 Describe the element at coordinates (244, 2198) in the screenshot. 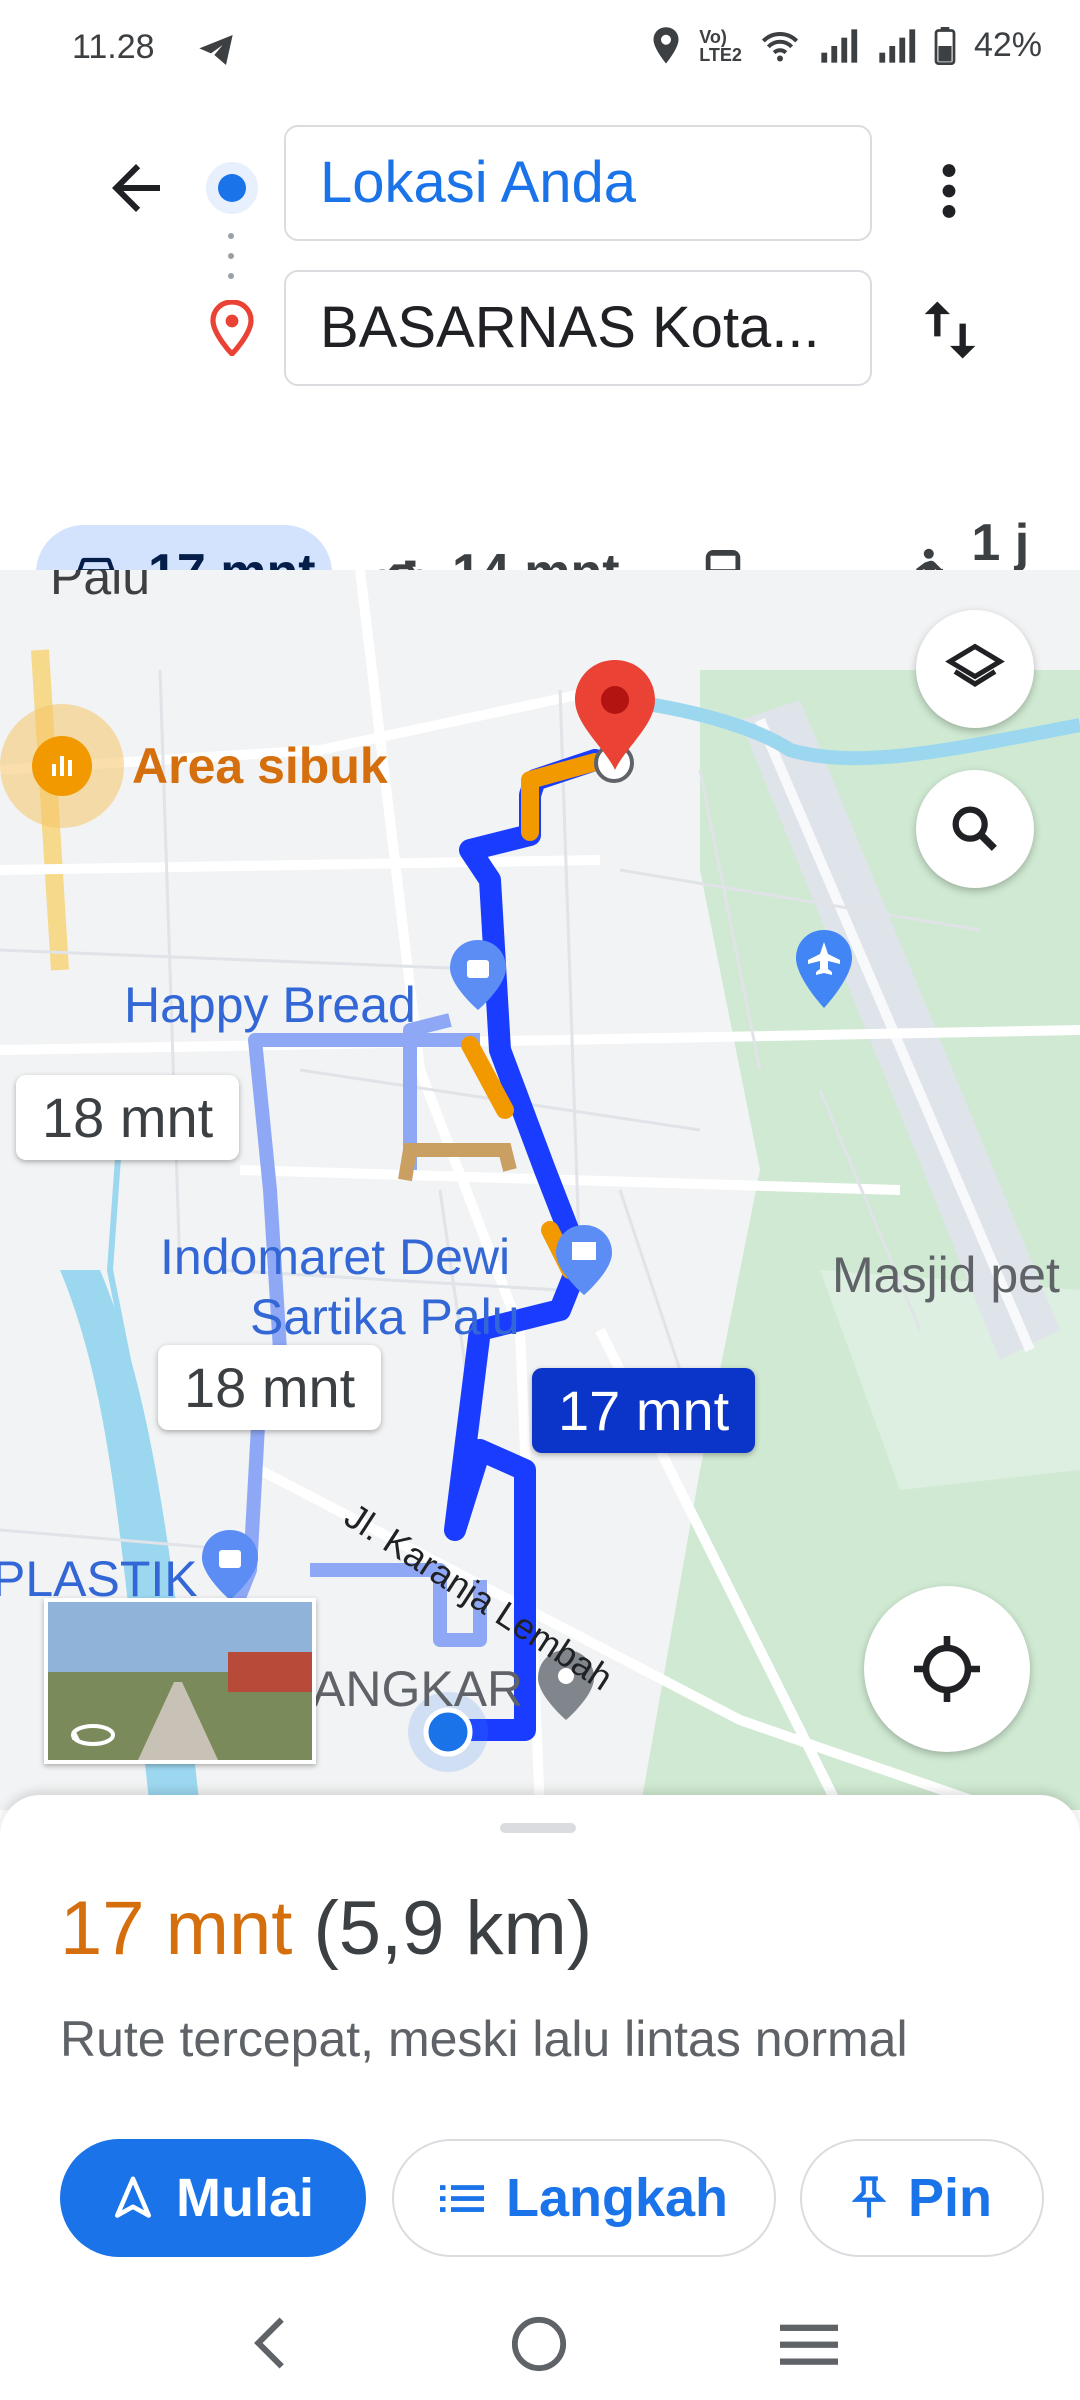

I see `start-button-label: Mulai` at that location.